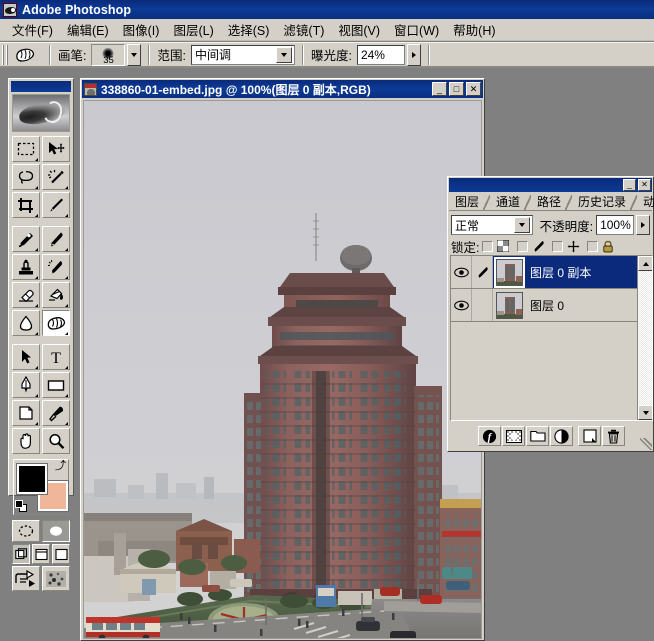 The height and width of the screenshot is (641, 654). I want to click on opacity-label: 不透明度:, so click(566, 226).